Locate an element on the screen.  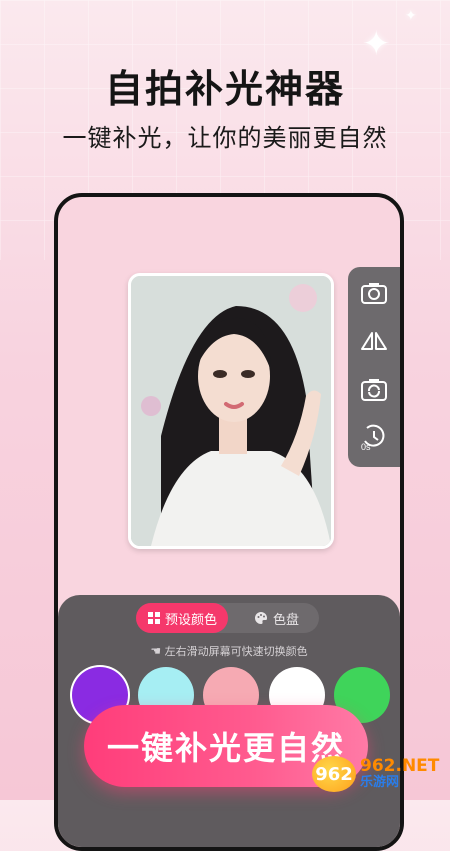
camera-icon is located at coordinates (374, 293).